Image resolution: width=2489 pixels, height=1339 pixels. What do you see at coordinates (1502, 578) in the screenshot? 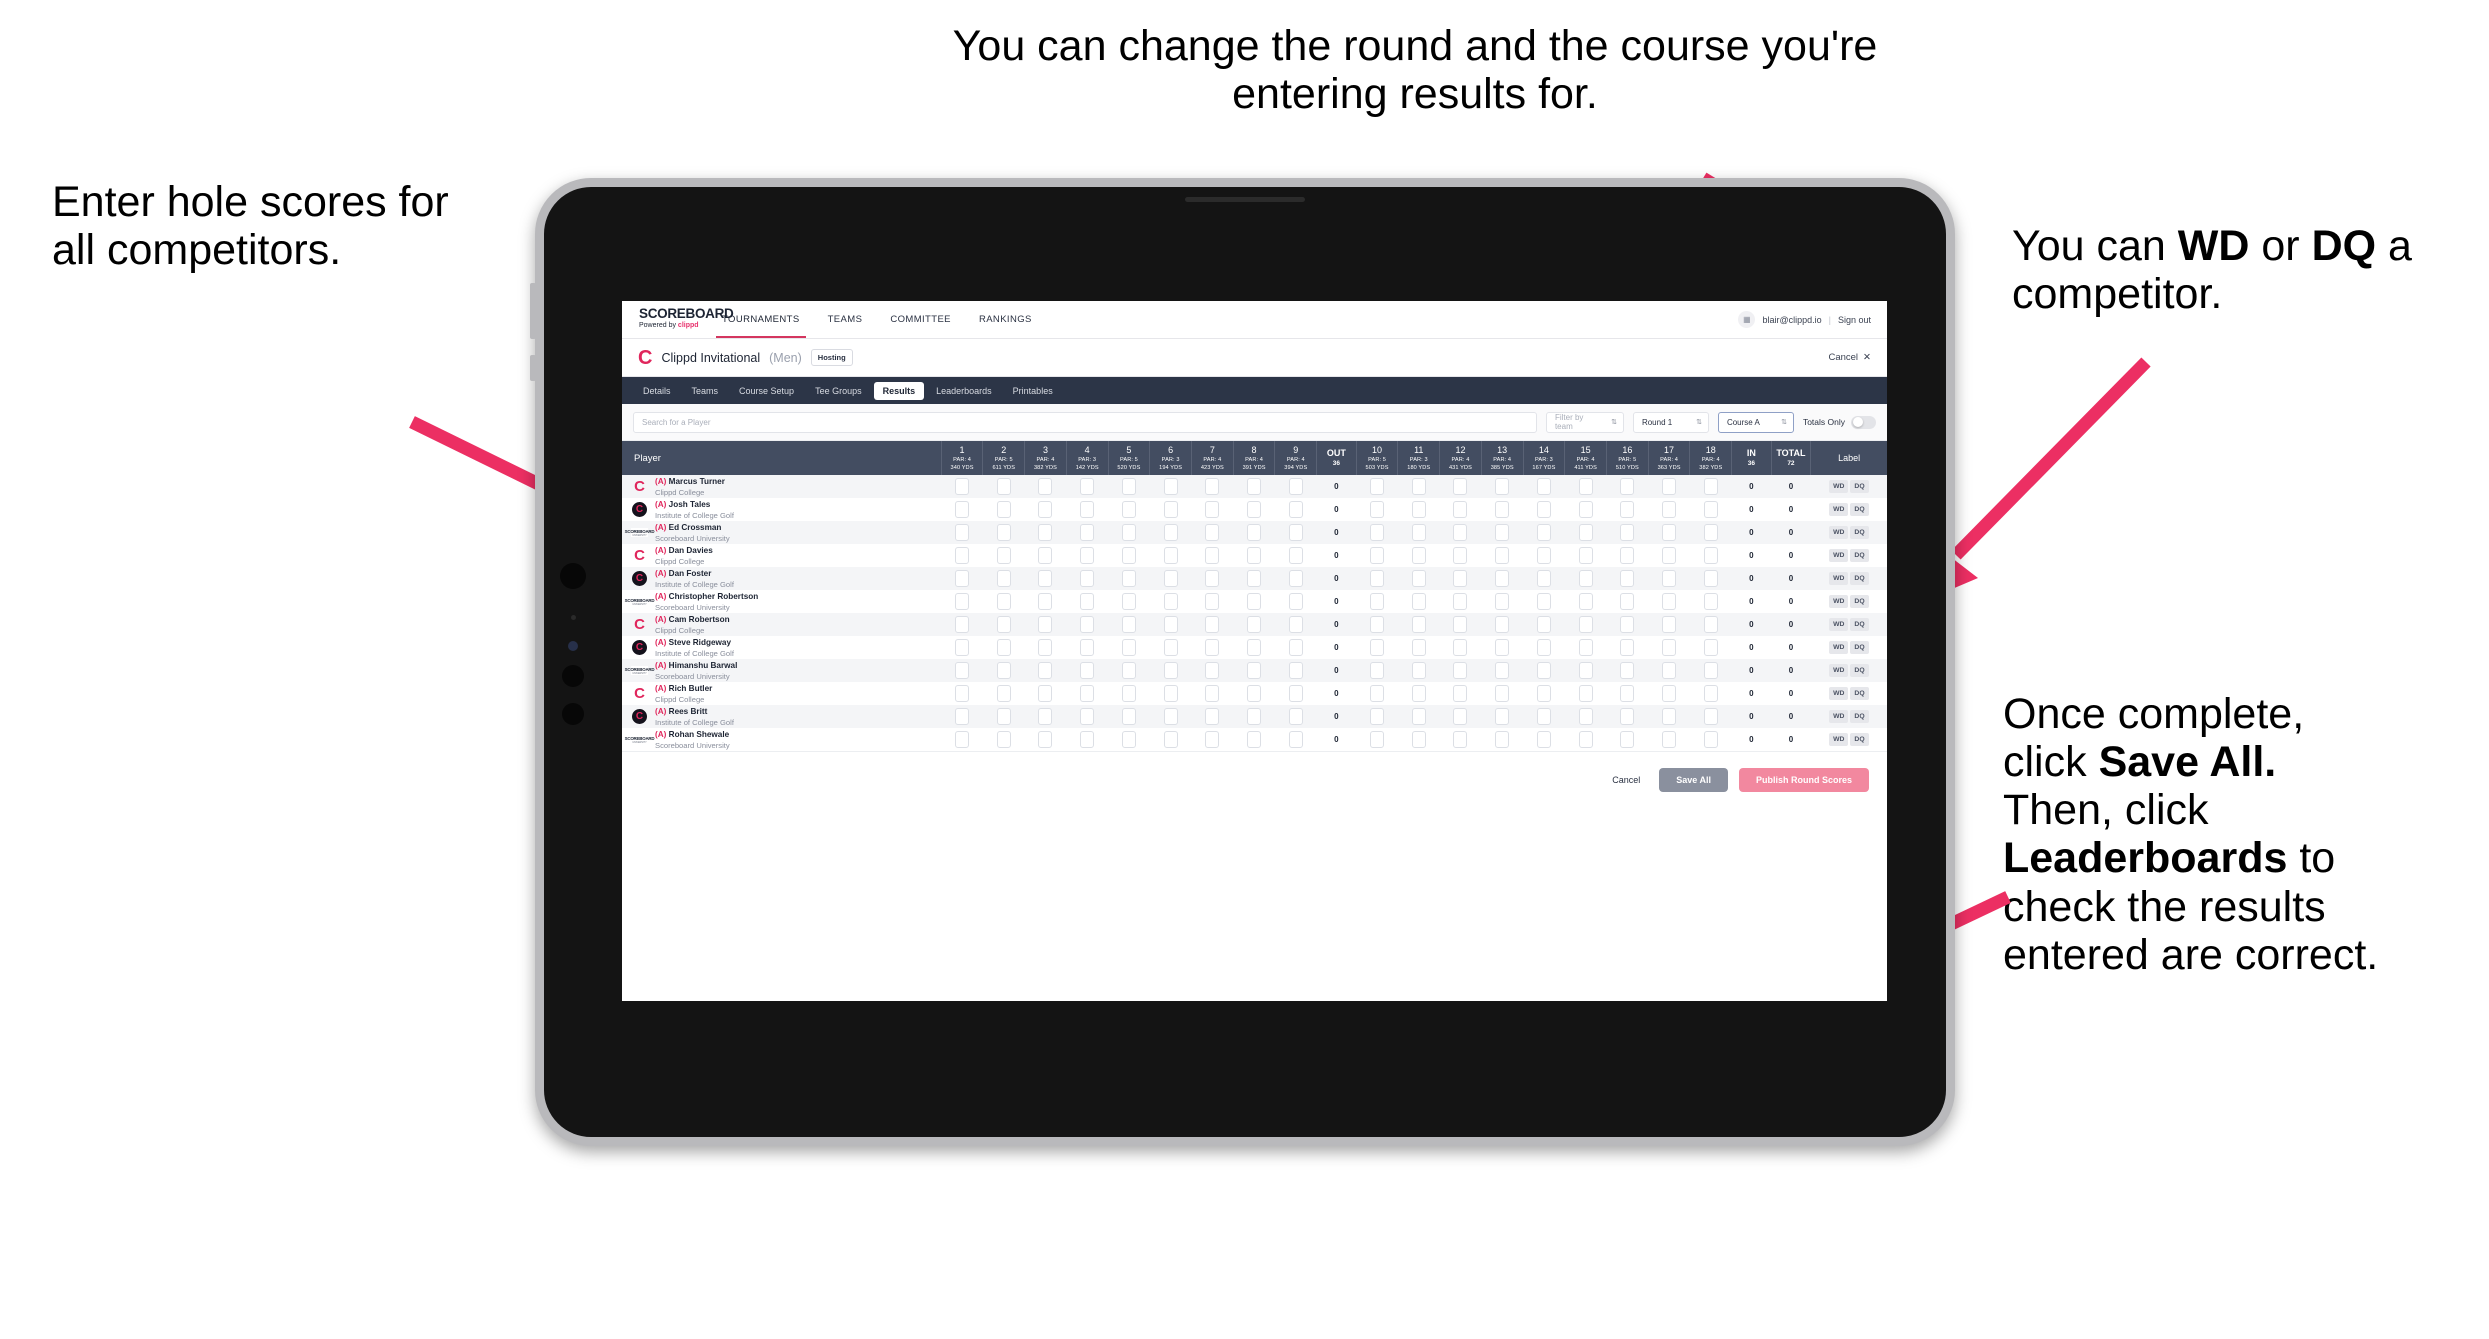
I see `hole-13-score-input` at bounding box center [1502, 578].